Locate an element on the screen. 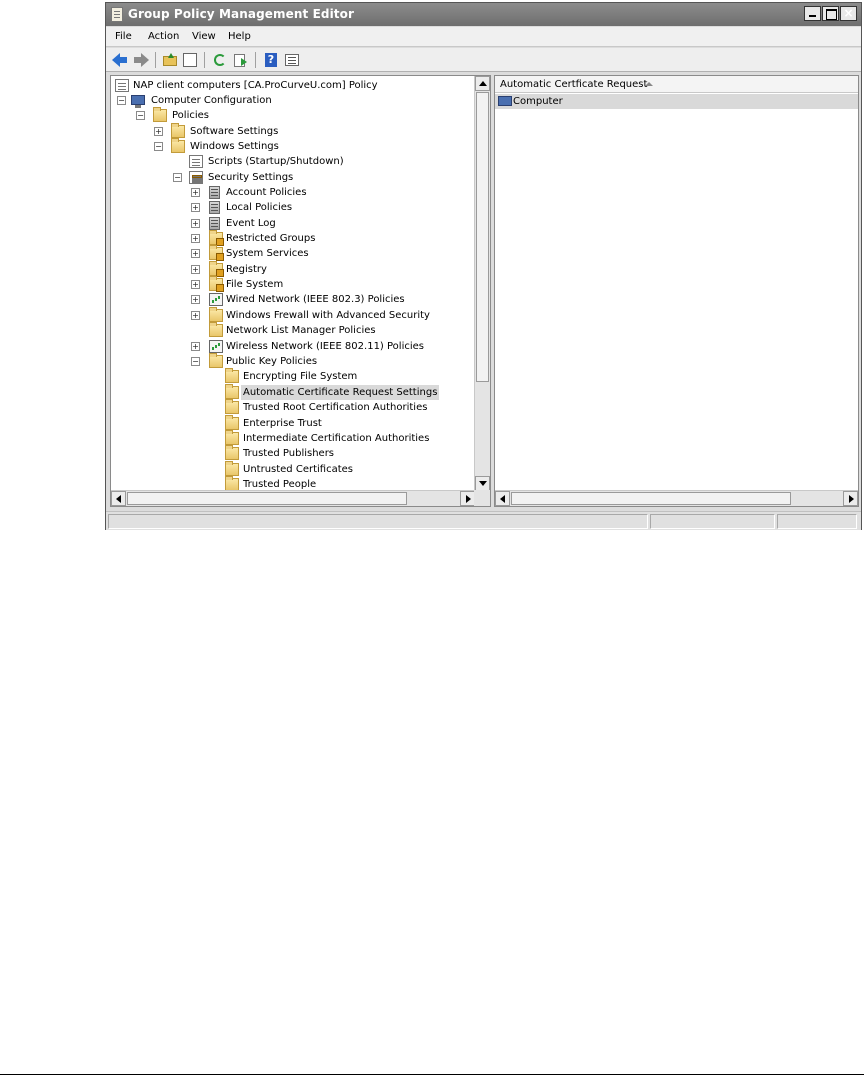 This screenshot has width=864, height=1076. refresh-icon is located at coordinates (220, 60).